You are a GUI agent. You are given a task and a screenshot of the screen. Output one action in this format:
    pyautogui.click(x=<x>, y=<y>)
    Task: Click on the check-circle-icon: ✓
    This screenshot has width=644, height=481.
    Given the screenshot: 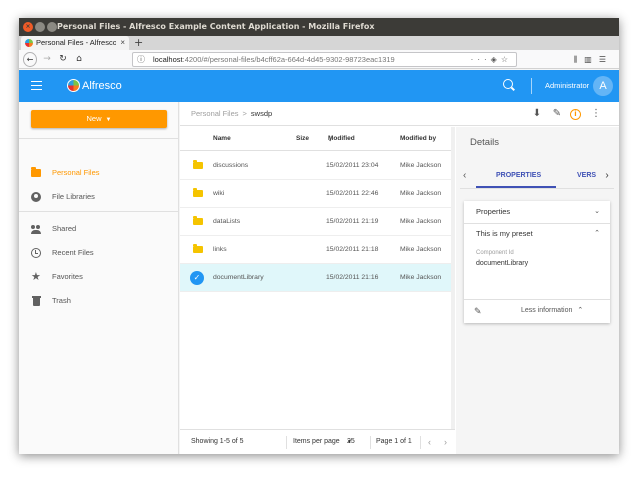 What is the action you would take?
    pyautogui.click(x=197, y=278)
    